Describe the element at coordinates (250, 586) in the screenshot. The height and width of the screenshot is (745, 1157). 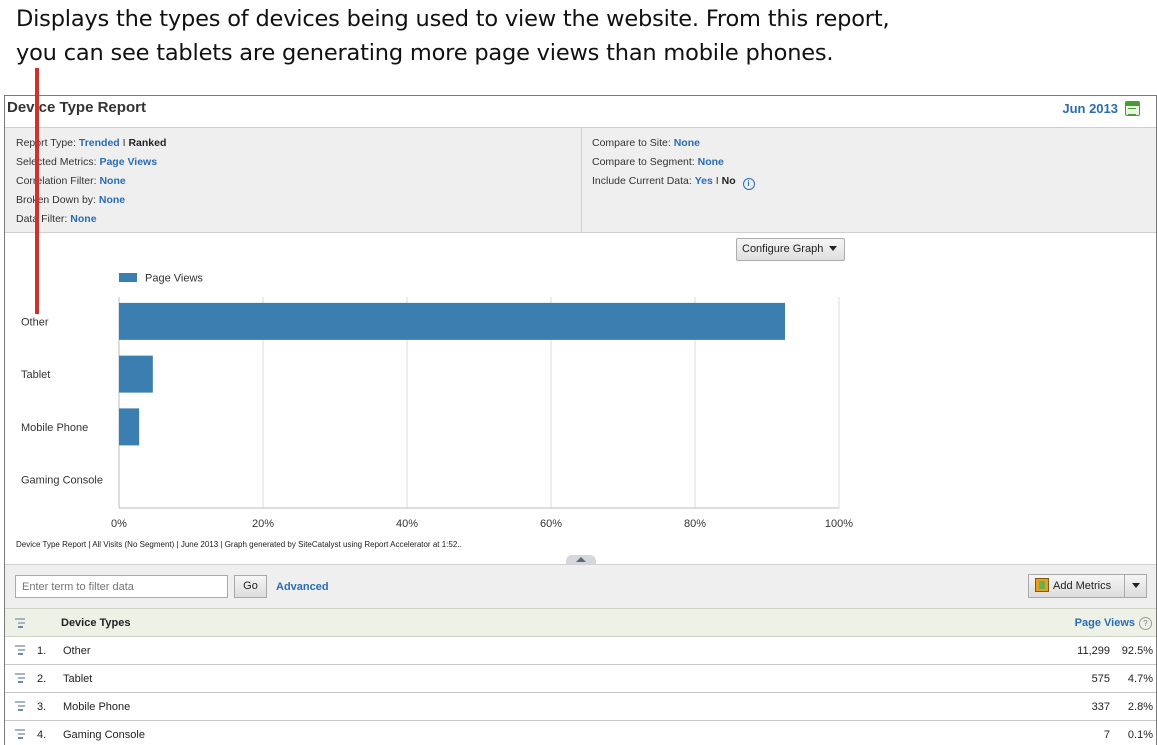
I see `go-button: Go` at that location.